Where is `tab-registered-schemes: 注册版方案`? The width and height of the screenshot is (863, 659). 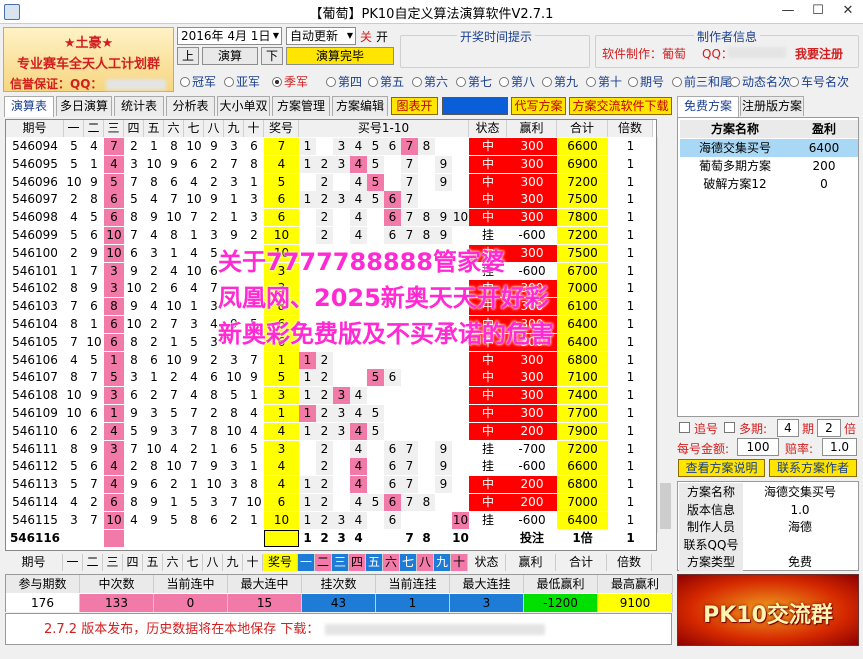
tab-registered-schemes: 注册版方案 is located at coordinates (772, 106).